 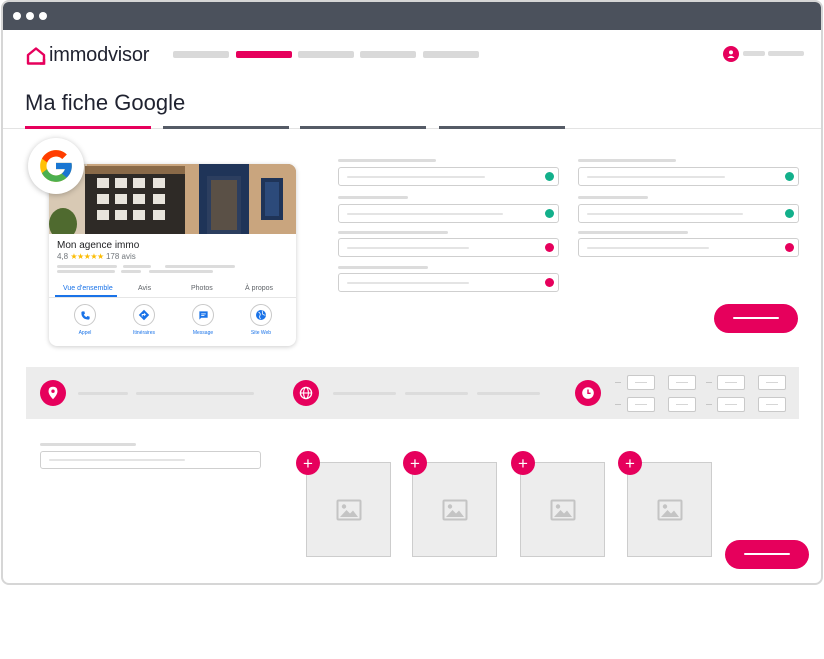 I want to click on location-pin-icon, so click(x=53, y=393).